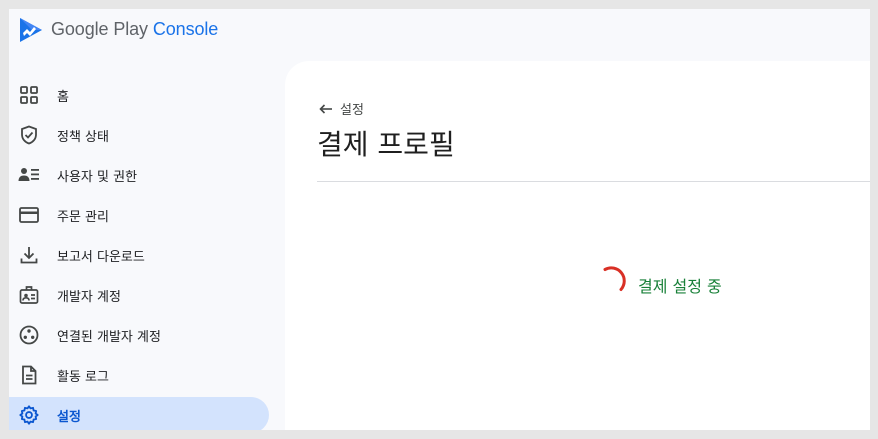 The width and height of the screenshot is (878, 439). I want to click on linked-accounts-icon, so click(29, 335).